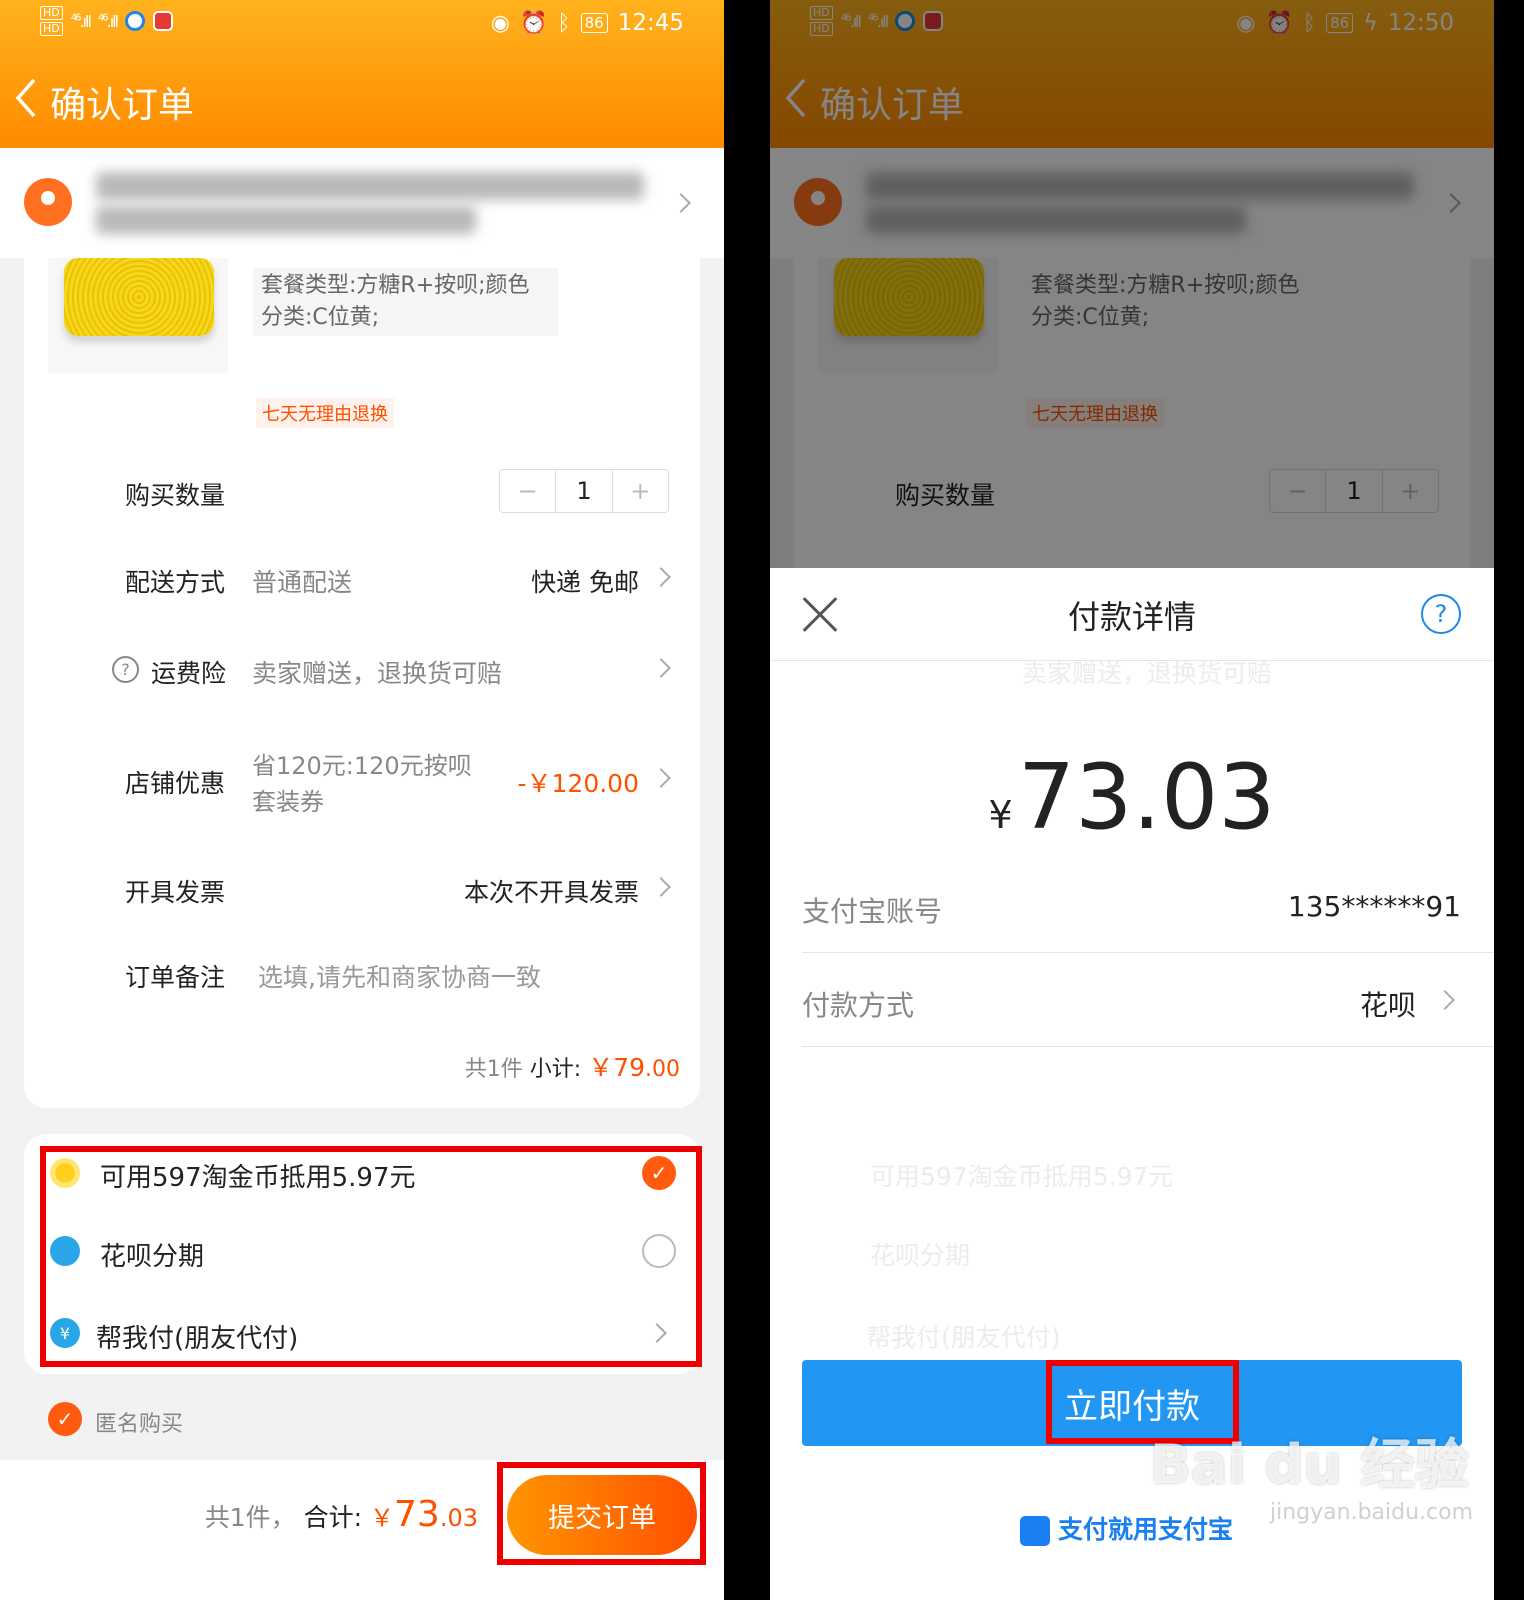  What do you see at coordinates (362, 766) in the screenshot?
I see `discount-value: 省120元:120元按呗` at bounding box center [362, 766].